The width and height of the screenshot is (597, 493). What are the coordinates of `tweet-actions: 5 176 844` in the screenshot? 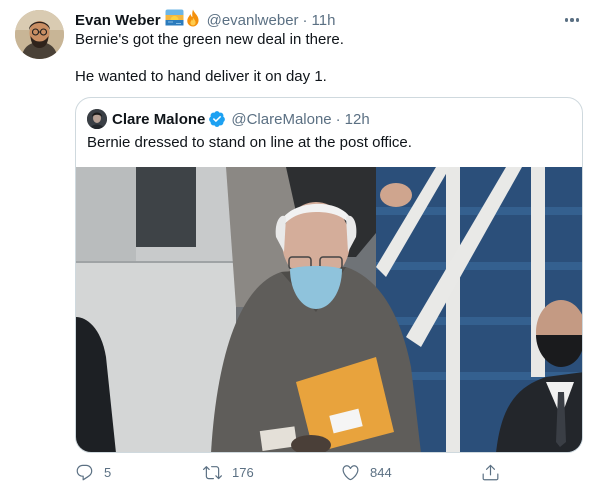 It's located at (298, 472).